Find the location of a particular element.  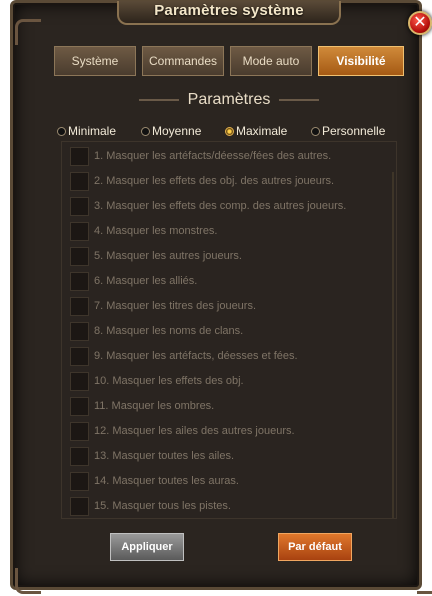

option-label: 10. Masquer les effets des obj. is located at coordinates (169, 381).